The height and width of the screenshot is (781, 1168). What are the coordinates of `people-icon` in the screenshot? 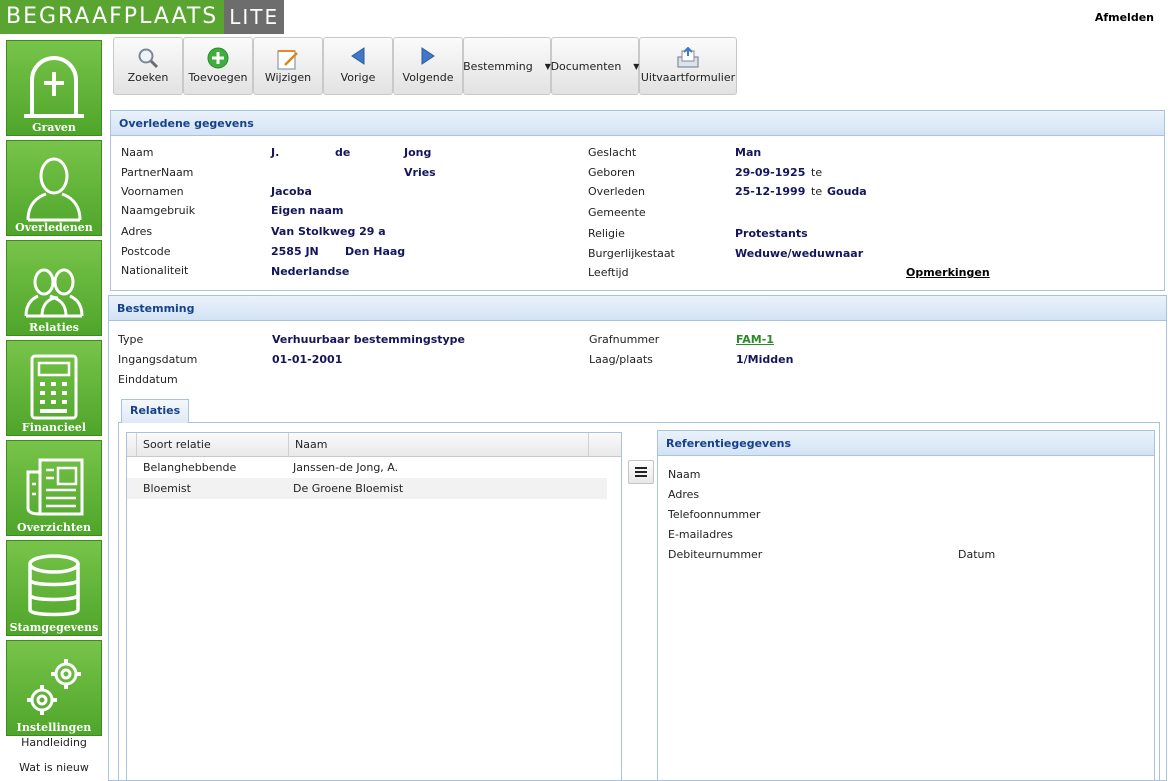 It's located at (54, 293).